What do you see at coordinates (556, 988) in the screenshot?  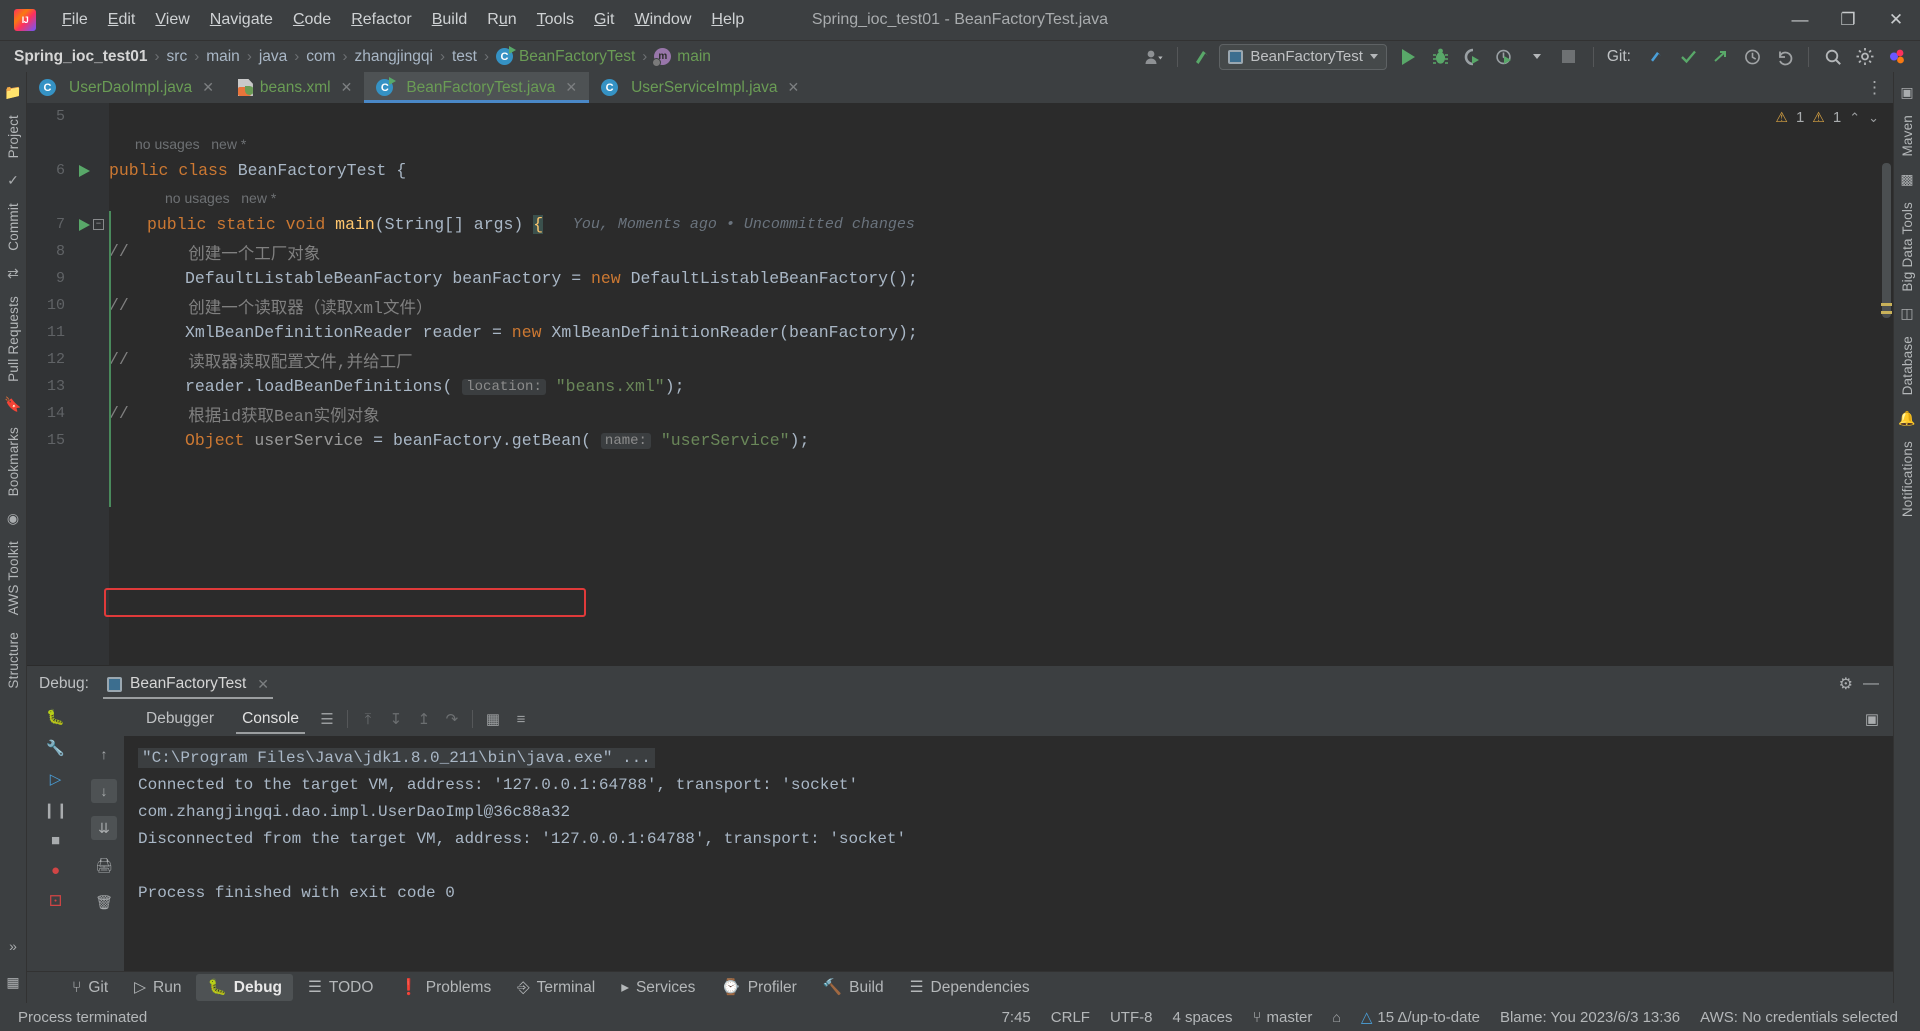 I see `tool-window-terminal: ⎆ Terminal` at bounding box center [556, 988].